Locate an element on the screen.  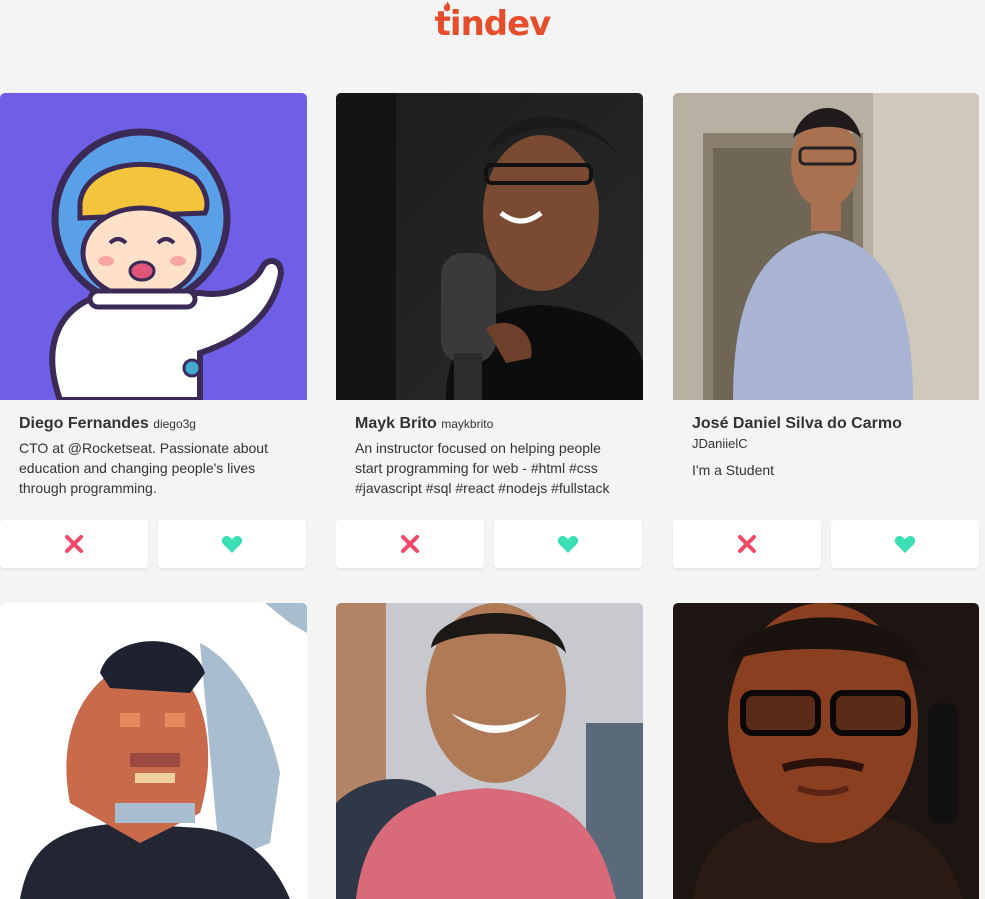
flame-icon is located at coordinates (446, 6).